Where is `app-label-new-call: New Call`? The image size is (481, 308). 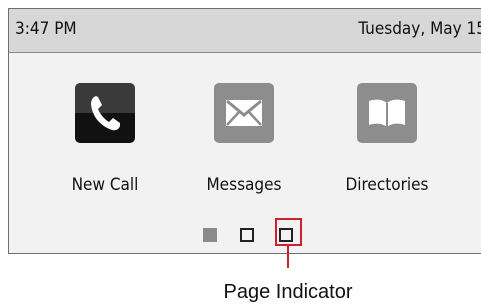
app-label-new-call: New Call is located at coordinates (105, 185).